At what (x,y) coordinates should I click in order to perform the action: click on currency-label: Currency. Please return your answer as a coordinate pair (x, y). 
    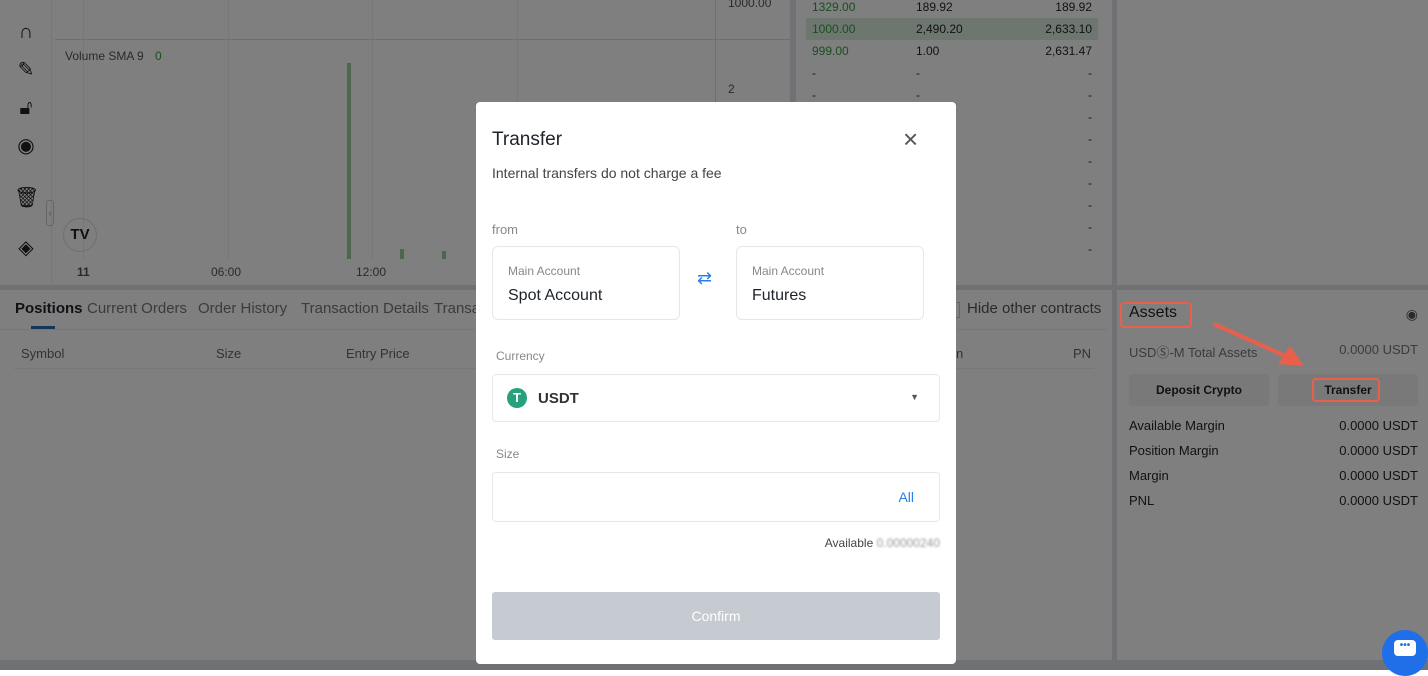
    Looking at the image, I should click on (520, 356).